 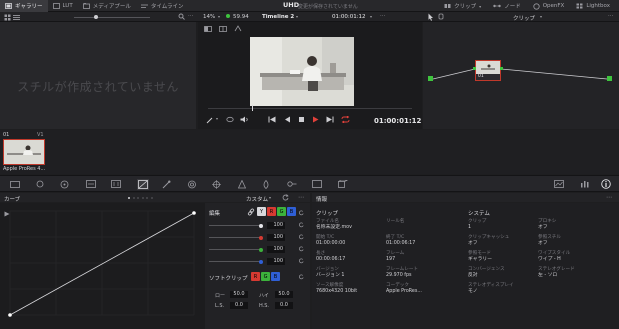 I want to click on curves-graph, so click(x=102, y=266).